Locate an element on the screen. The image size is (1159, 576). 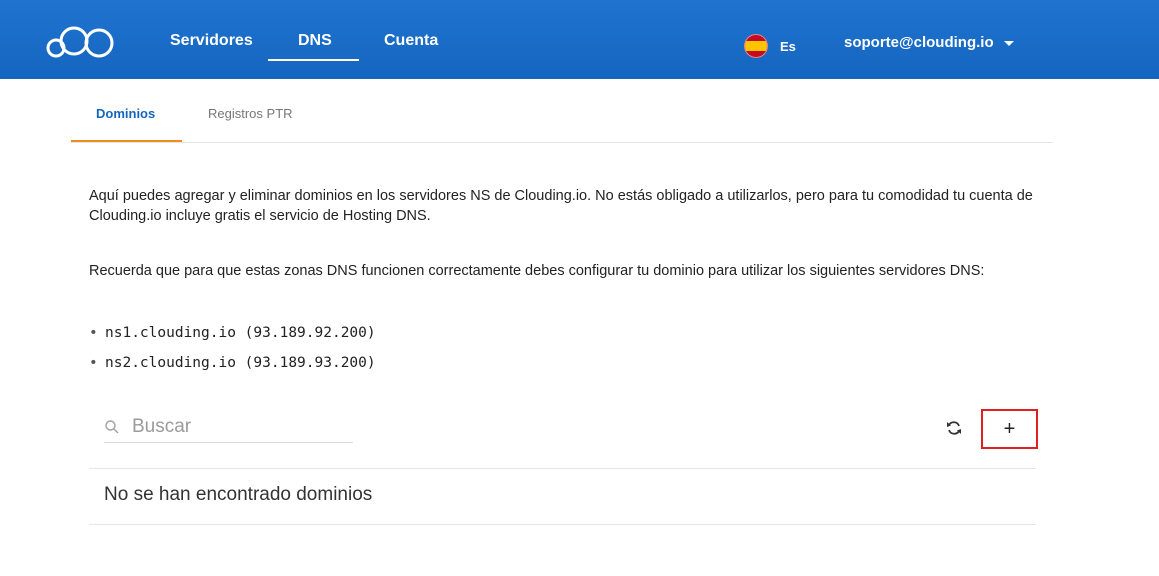
account-email: soporte@clouding.io is located at coordinates (919, 42).